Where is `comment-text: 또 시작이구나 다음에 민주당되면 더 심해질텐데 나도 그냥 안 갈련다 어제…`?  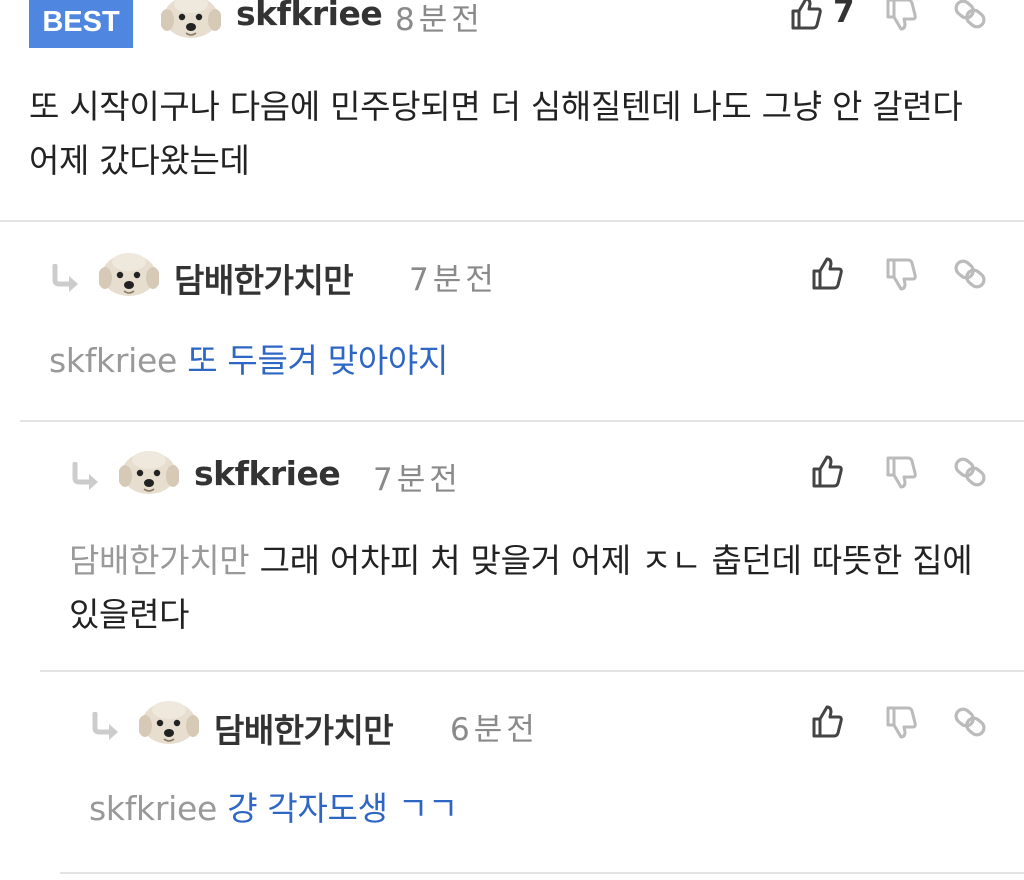
comment-text: 또 시작이구나 다음에 민주당되면 더 심해질텐데 나도 그냥 안 갈련다 어제… is located at coordinates (509, 134).